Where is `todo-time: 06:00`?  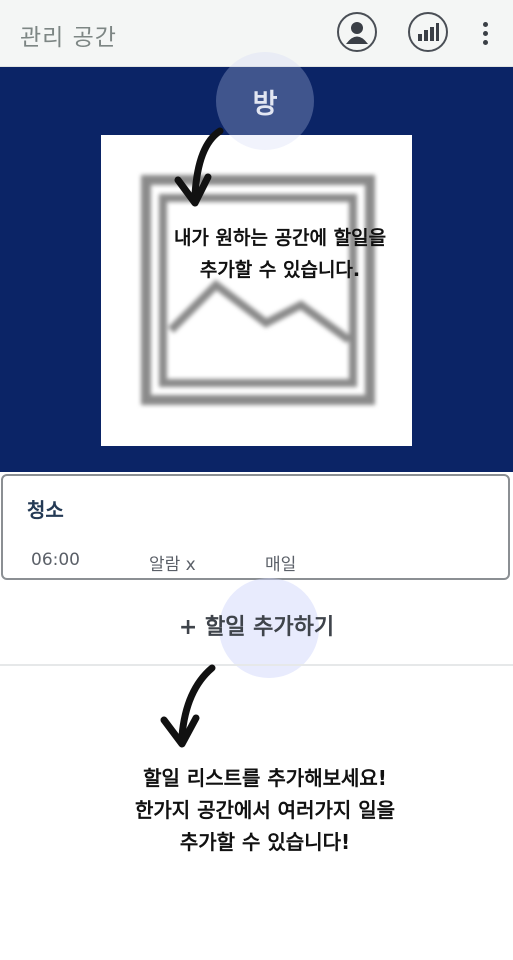 todo-time: 06:00 is located at coordinates (55, 560).